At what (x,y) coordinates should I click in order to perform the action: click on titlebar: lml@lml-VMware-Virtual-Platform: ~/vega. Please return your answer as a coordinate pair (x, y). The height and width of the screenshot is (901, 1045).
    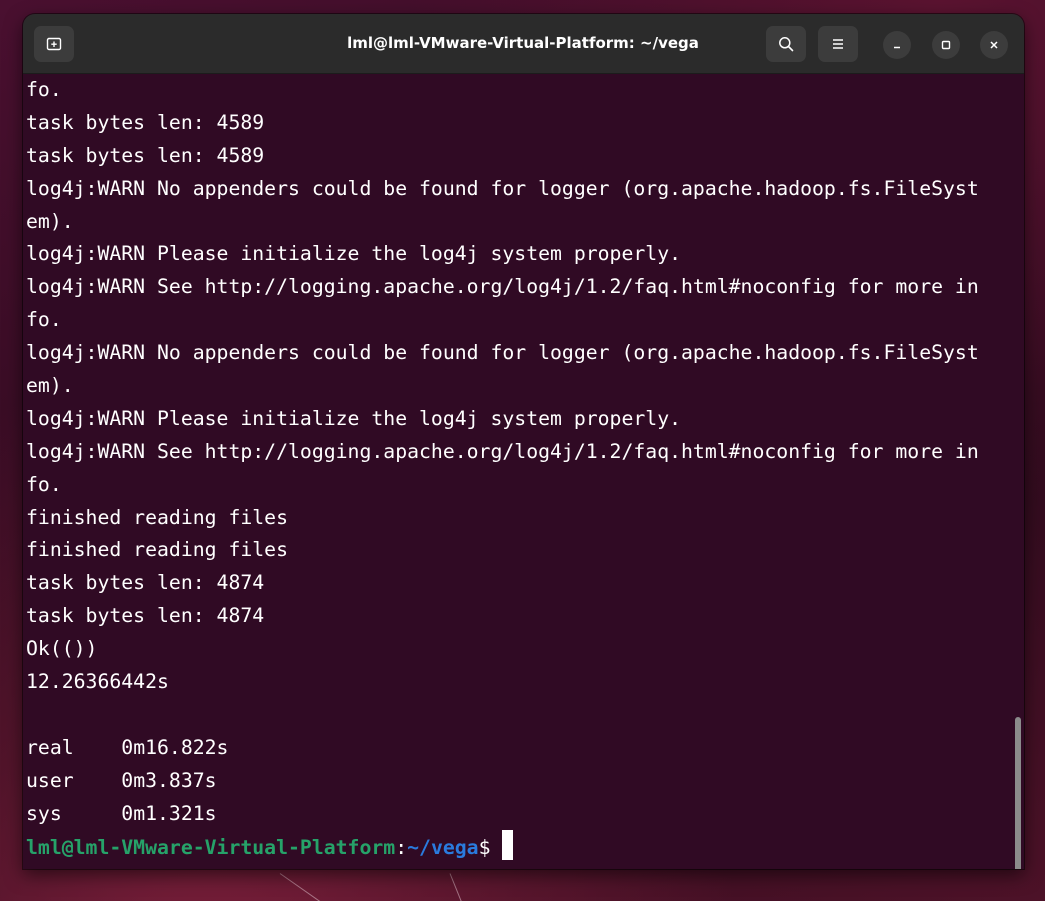
    Looking at the image, I should click on (523, 44).